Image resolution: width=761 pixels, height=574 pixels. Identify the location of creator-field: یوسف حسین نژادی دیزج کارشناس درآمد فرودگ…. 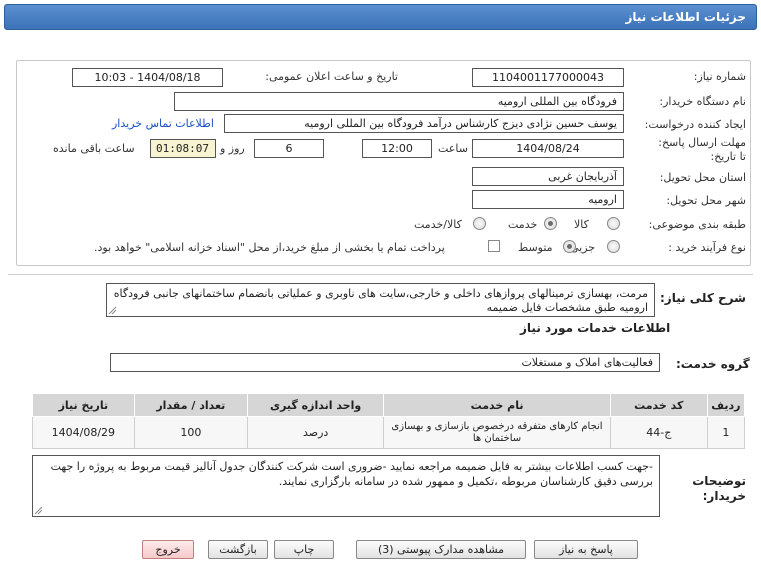
(424, 123).